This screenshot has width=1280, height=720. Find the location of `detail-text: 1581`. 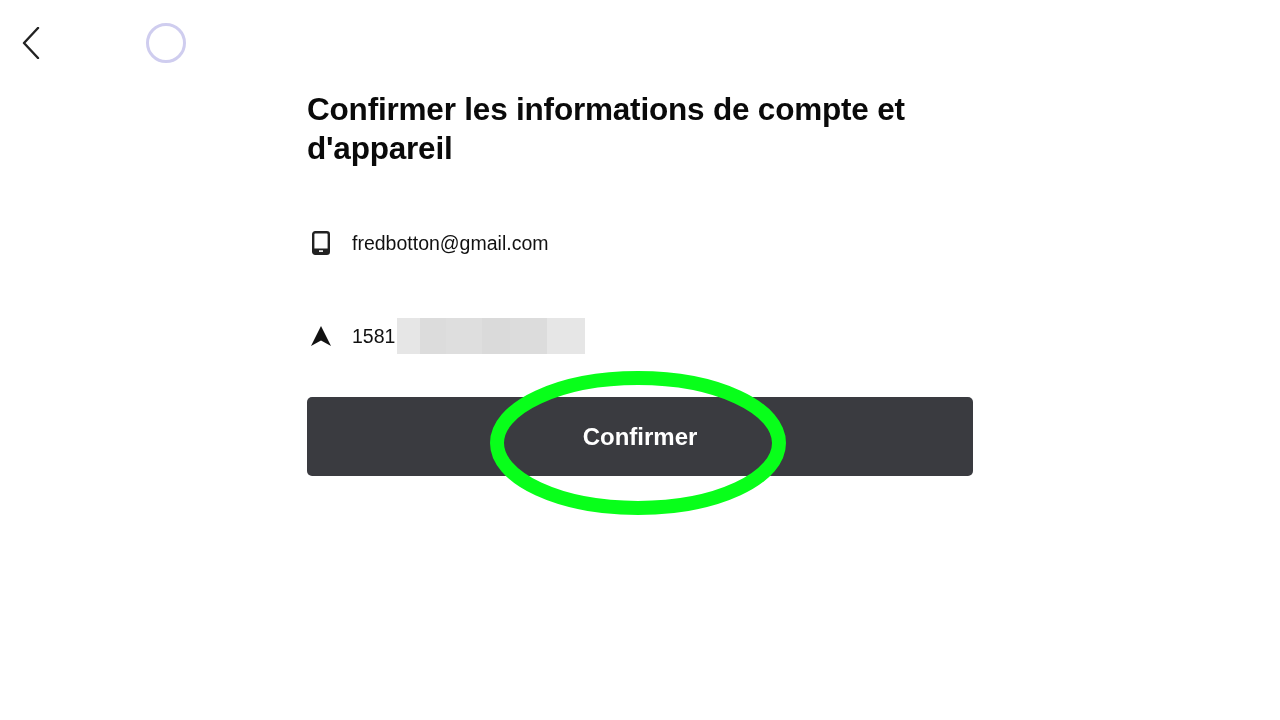

detail-text: 1581 is located at coordinates (374, 336).